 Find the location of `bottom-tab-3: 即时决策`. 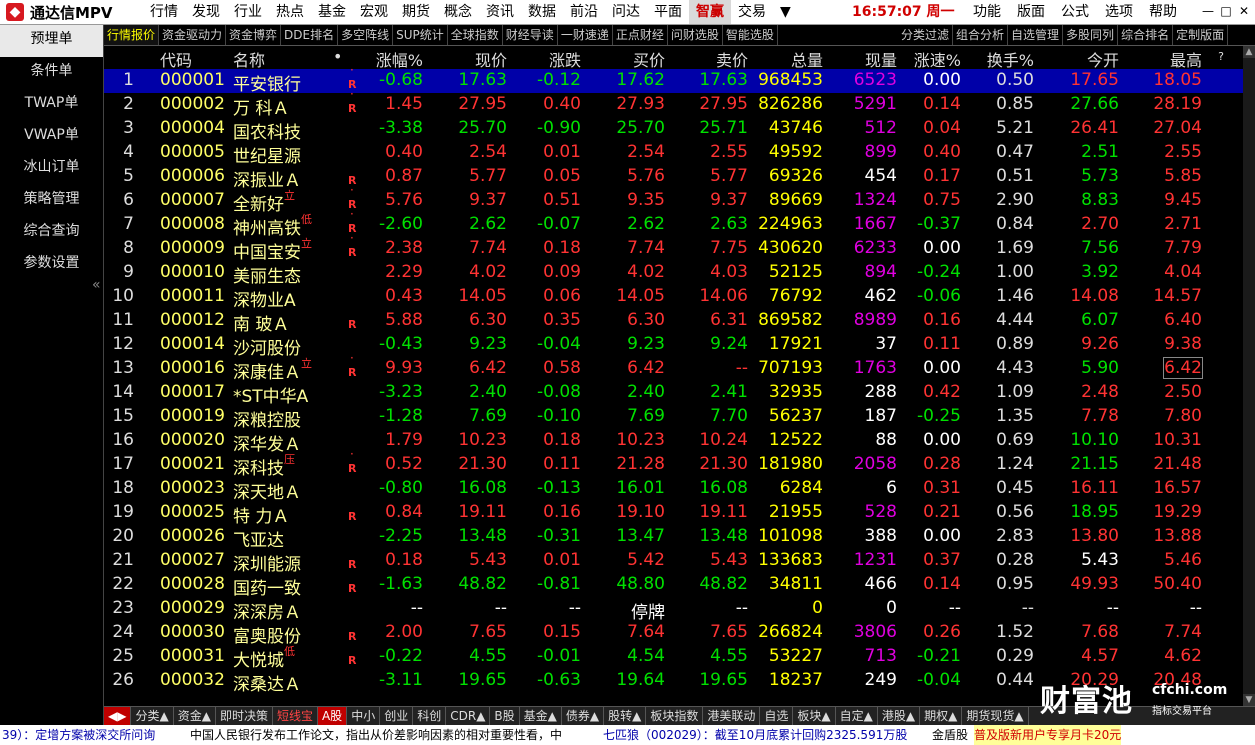

bottom-tab-3: 即时决策 is located at coordinates (244, 716).